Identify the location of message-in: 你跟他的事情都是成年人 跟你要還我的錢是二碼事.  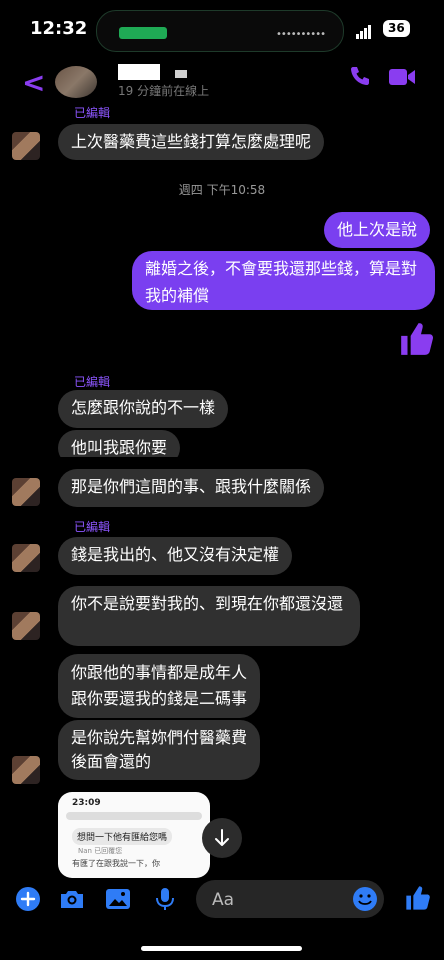
(159, 686).